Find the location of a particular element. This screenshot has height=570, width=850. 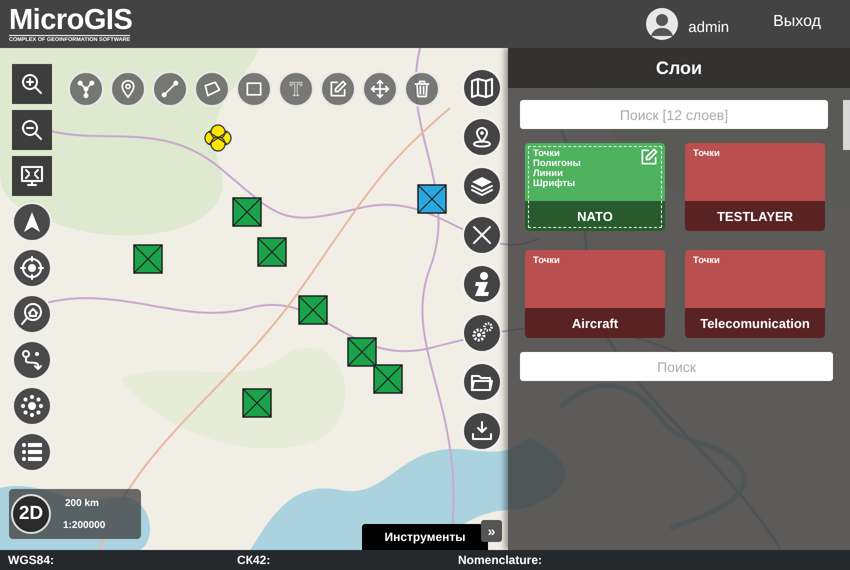

logo: MicroGIS is located at coordinates (70, 20).